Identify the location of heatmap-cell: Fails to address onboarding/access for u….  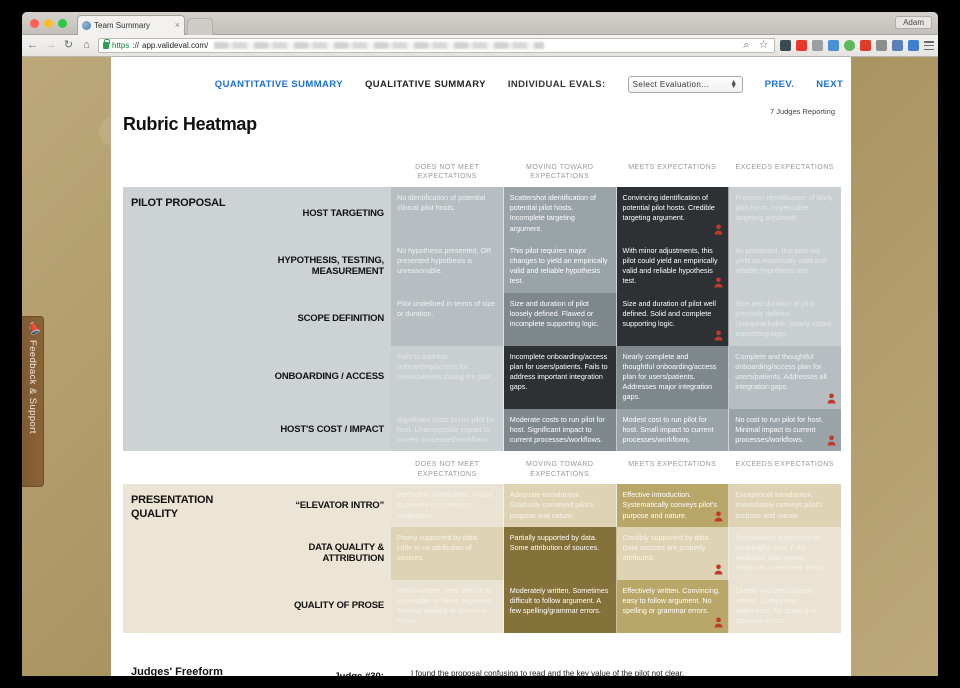
(447, 377).